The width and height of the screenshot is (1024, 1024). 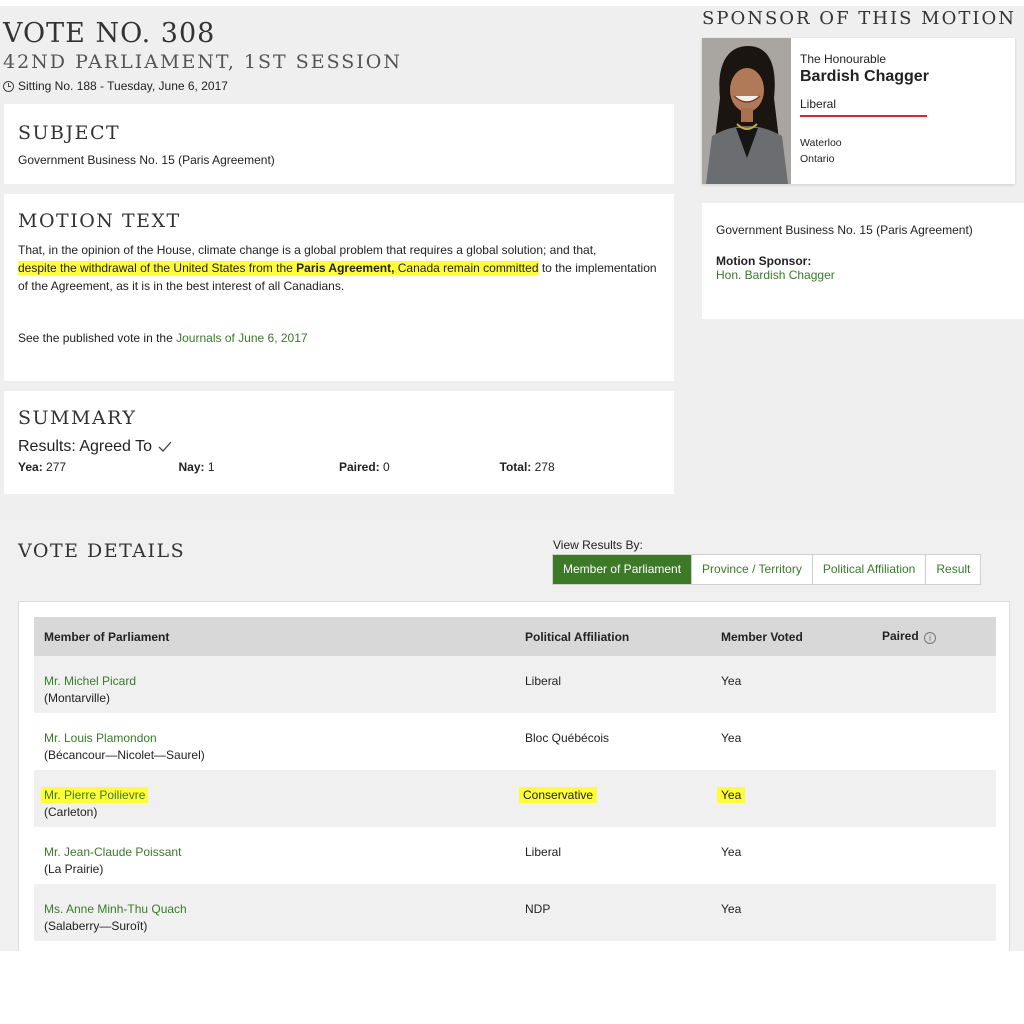 What do you see at coordinates (623, 636) in the screenshot?
I see `column-header-affiliation: Political Affiliation` at bounding box center [623, 636].